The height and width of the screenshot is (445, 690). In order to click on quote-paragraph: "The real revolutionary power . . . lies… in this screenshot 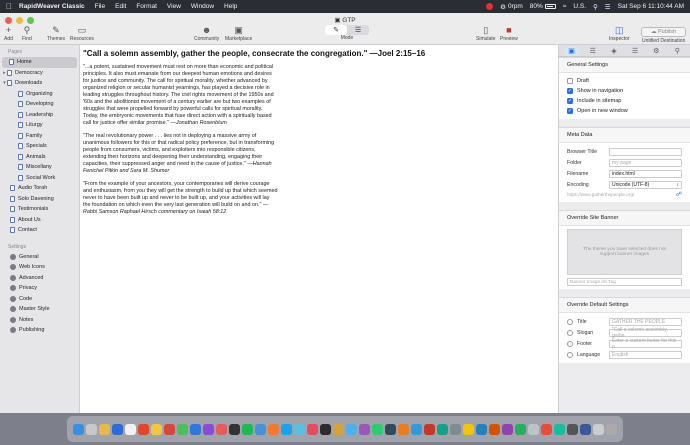, I will do `click(180, 154)`.